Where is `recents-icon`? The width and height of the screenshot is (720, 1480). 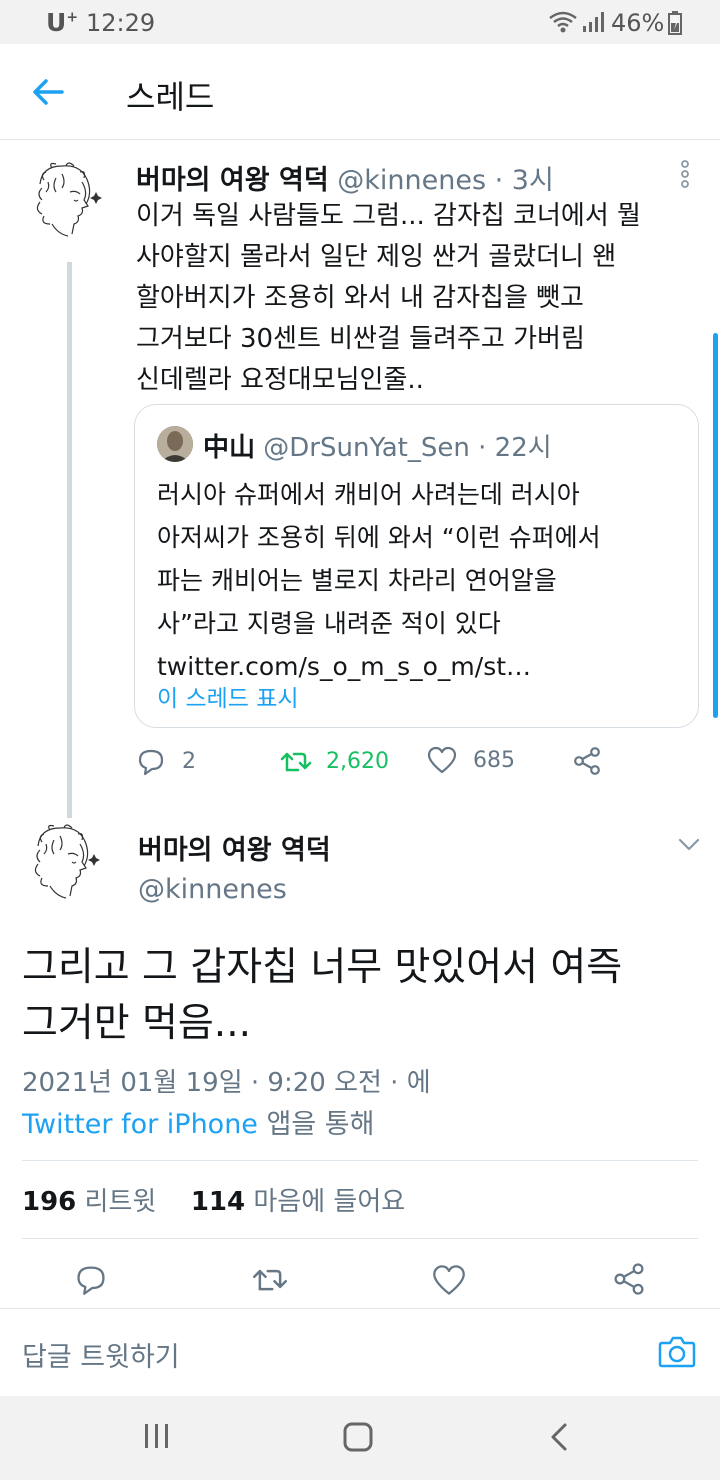
recents-icon is located at coordinates (157, 1436).